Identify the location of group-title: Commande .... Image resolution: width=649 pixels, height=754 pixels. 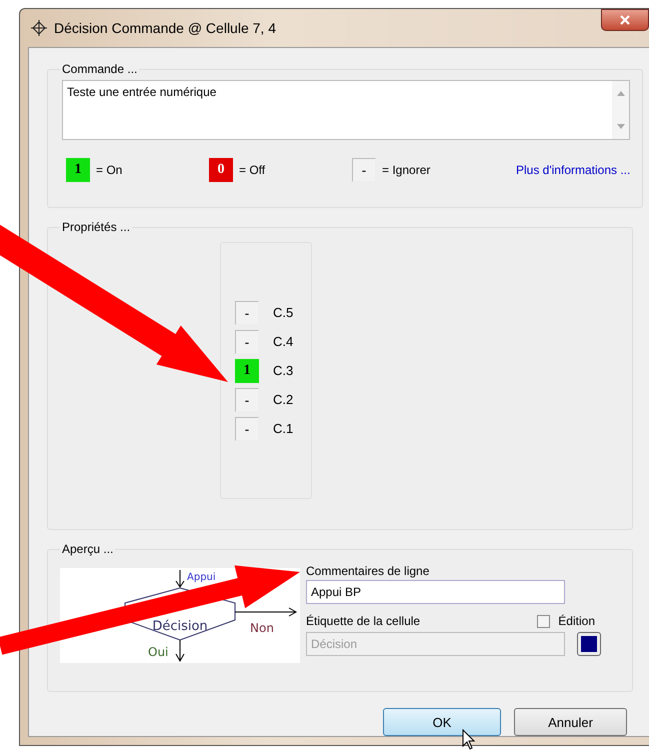
(99, 69).